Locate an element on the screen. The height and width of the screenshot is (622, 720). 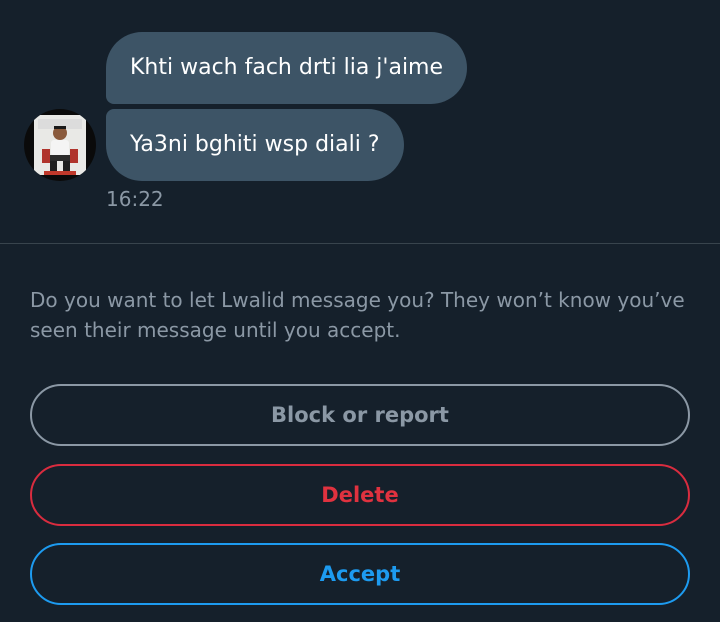
message-text: Ya3ni bghiti wsp diali ? is located at coordinates (255, 144).